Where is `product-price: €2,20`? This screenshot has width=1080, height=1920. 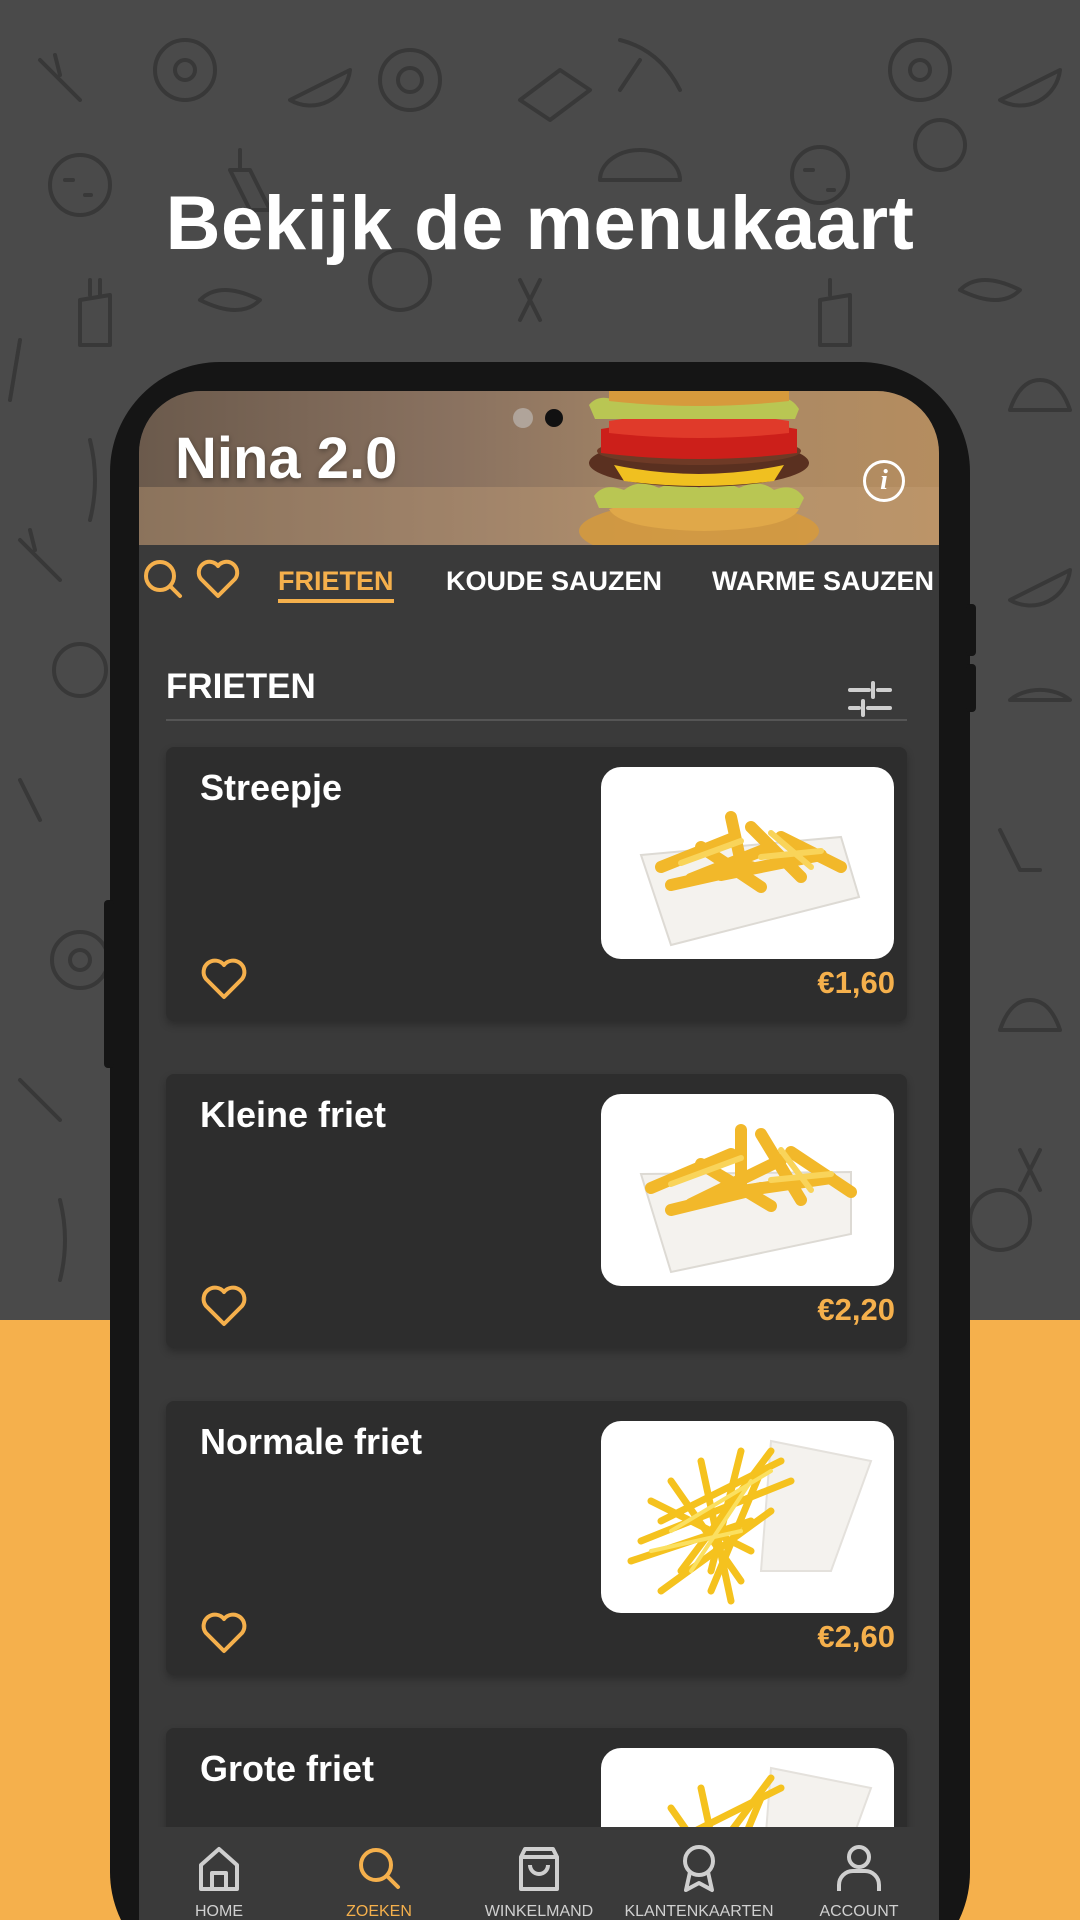 product-price: €2,20 is located at coordinates (856, 1309).